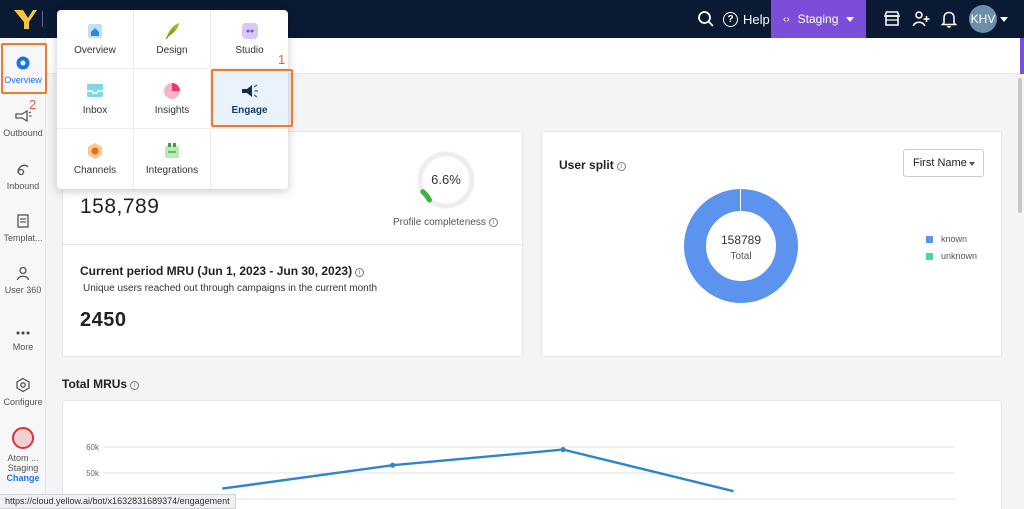 Image resolution: width=1024 pixels, height=509 pixels. I want to click on inbound-icon, so click(23, 170).